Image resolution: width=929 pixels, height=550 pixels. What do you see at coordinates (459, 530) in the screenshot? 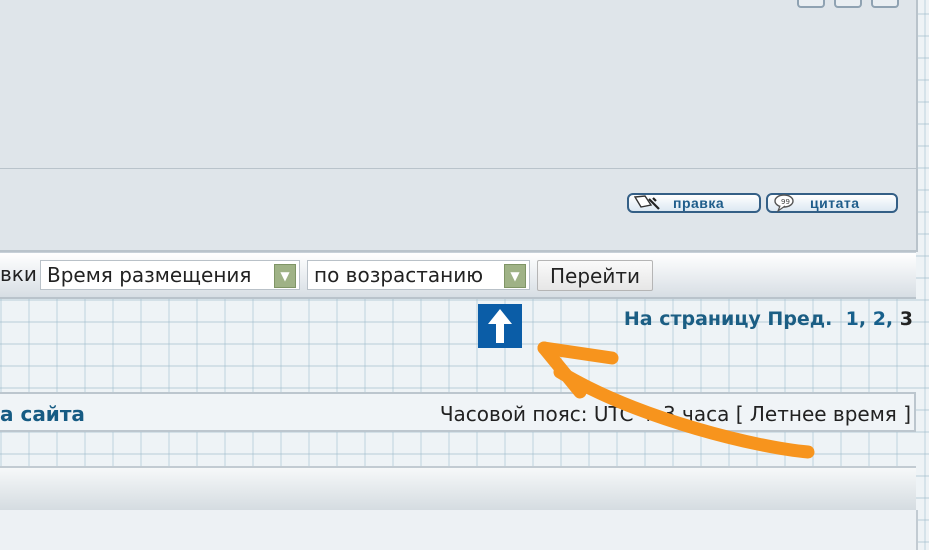
I see `forum-section-body` at bounding box center [459, 530].